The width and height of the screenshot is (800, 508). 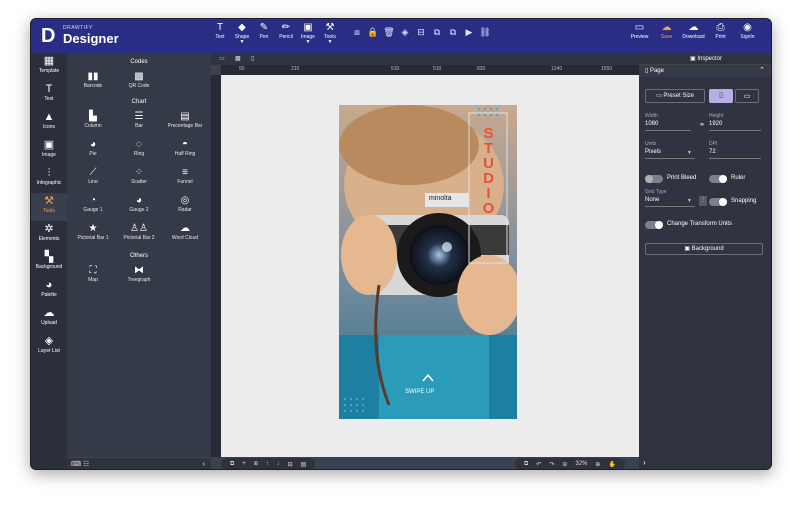 I want to click on cell-label: Word Cloud, so click(x=185, y=238).